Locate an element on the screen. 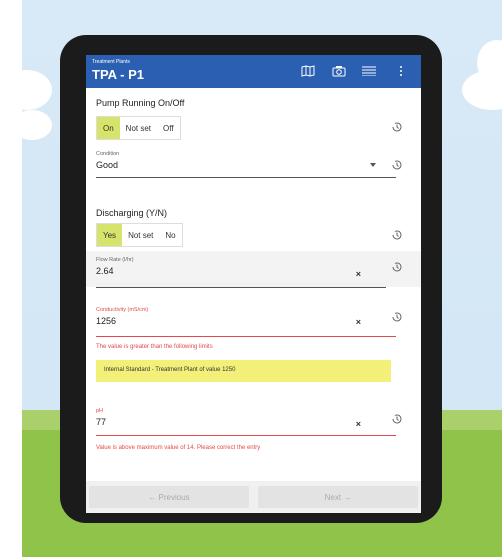 This screenshot has width=502, height=557. discharging-selector: Yes Not set No is located at coordinates (139, 235).